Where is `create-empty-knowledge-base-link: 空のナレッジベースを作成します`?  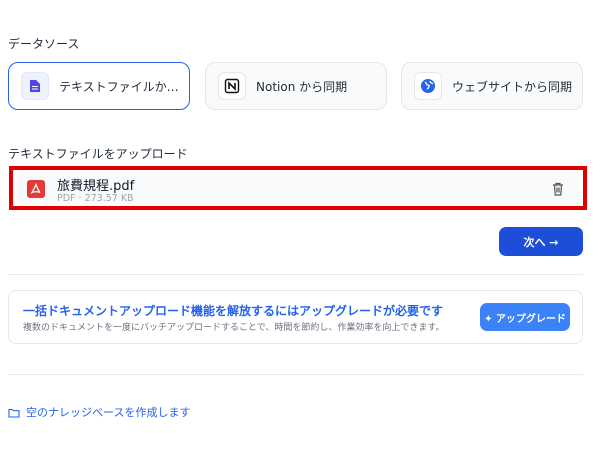 create-empty-knowledge-base-link: 空のナレッジベースを作成します is located at coordinates (99, 412).